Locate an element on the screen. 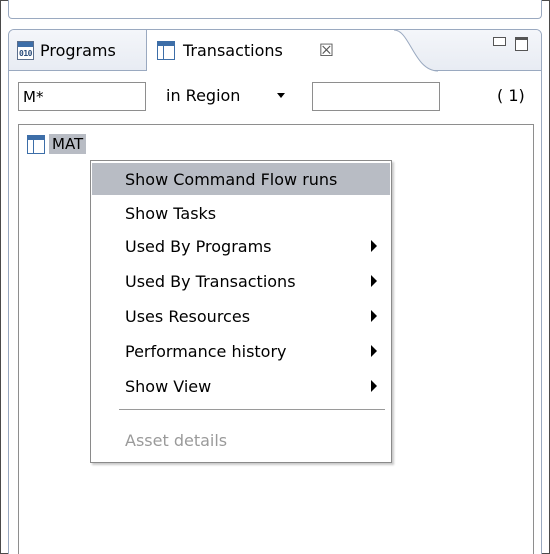 This screenshot has width=550, height=554. tree-item-label: MAT is located at coordinates (68, 144).